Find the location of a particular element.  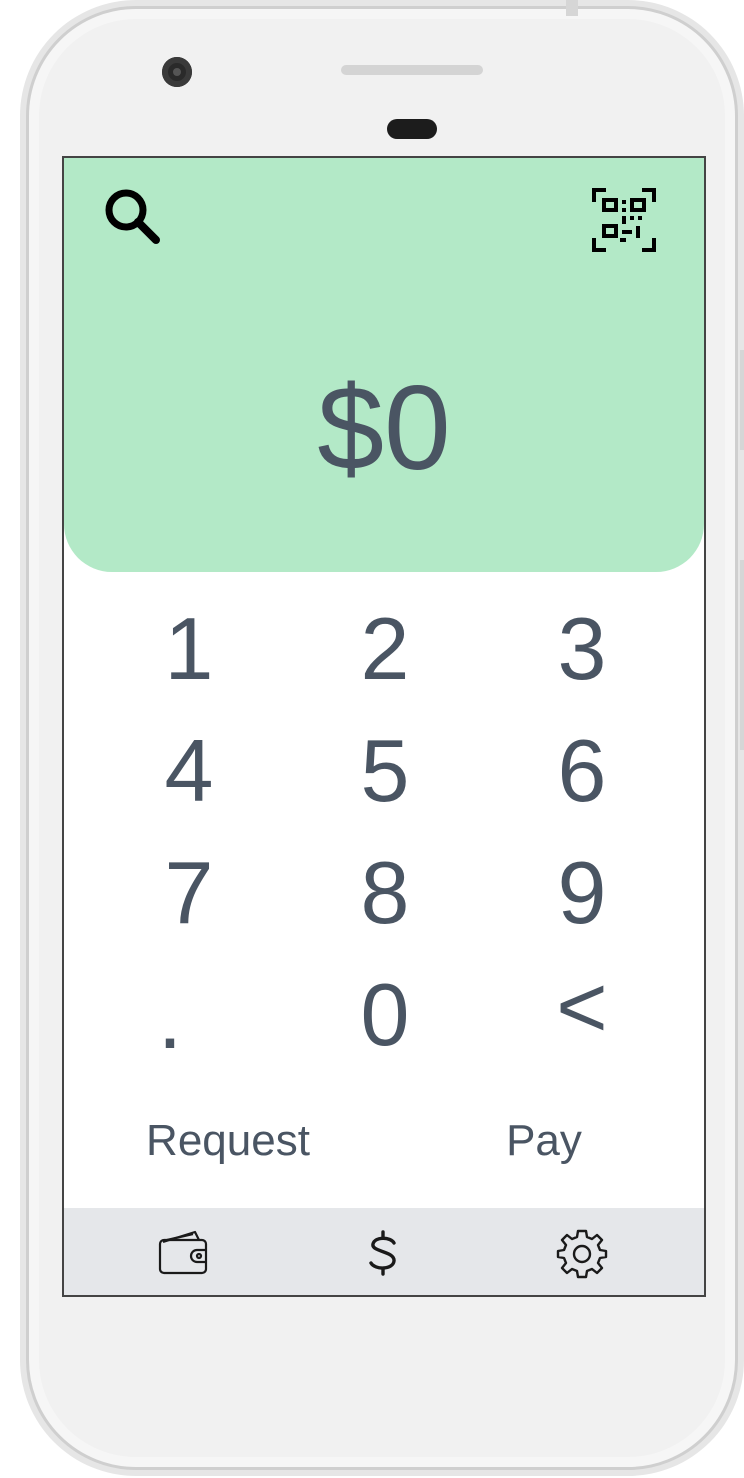

bottom-navigation is located at coordinates (384, 1251).